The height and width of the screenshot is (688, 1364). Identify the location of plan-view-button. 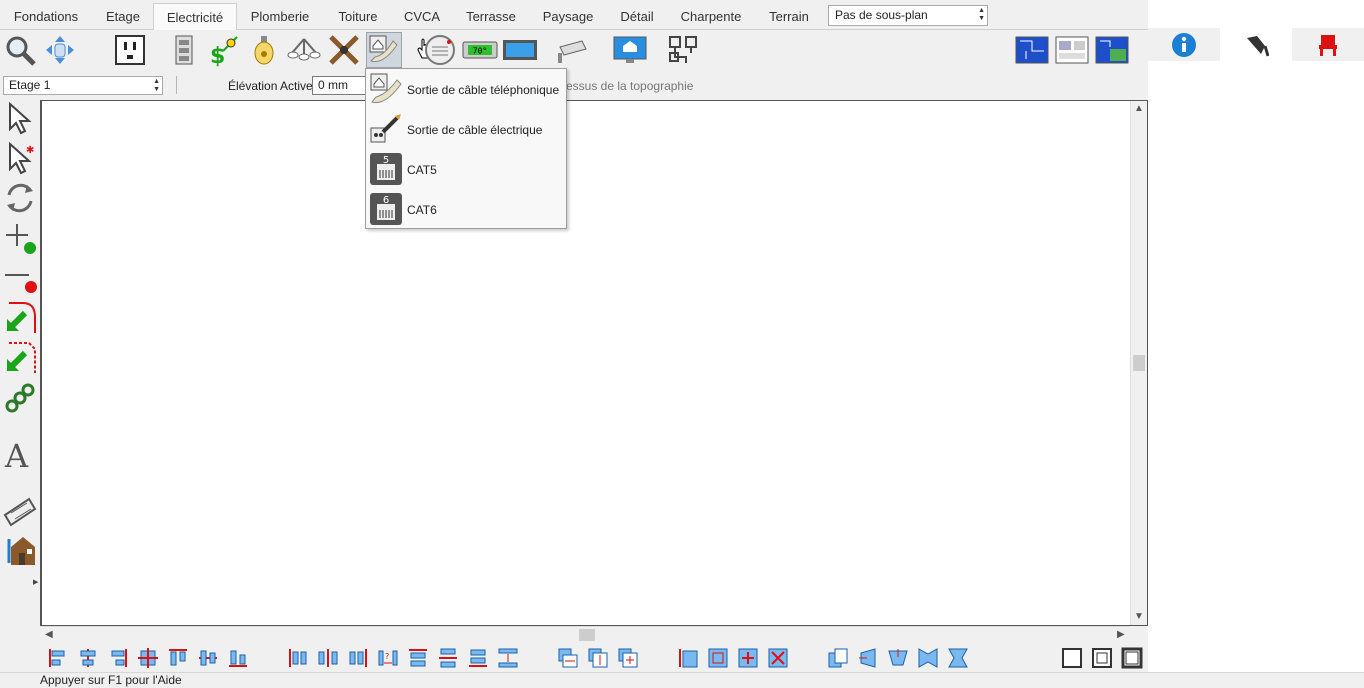
(1032, 50).